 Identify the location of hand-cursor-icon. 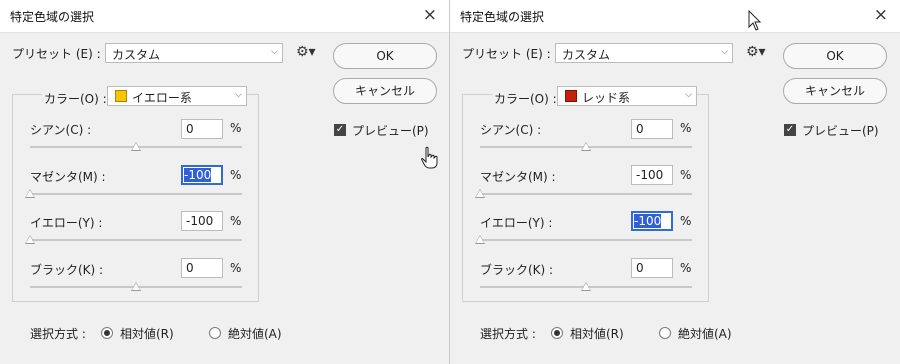
(429, 157).